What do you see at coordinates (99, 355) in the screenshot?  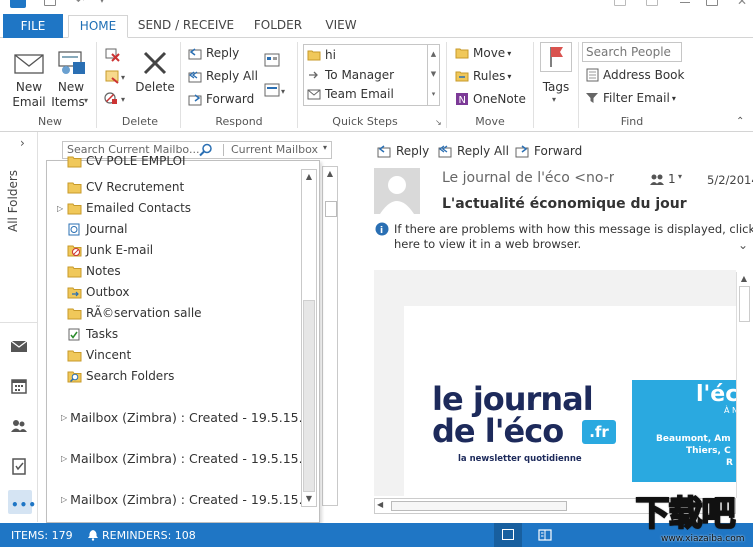 I see `folder-item: Vincent` at bounding box center [99, 355].